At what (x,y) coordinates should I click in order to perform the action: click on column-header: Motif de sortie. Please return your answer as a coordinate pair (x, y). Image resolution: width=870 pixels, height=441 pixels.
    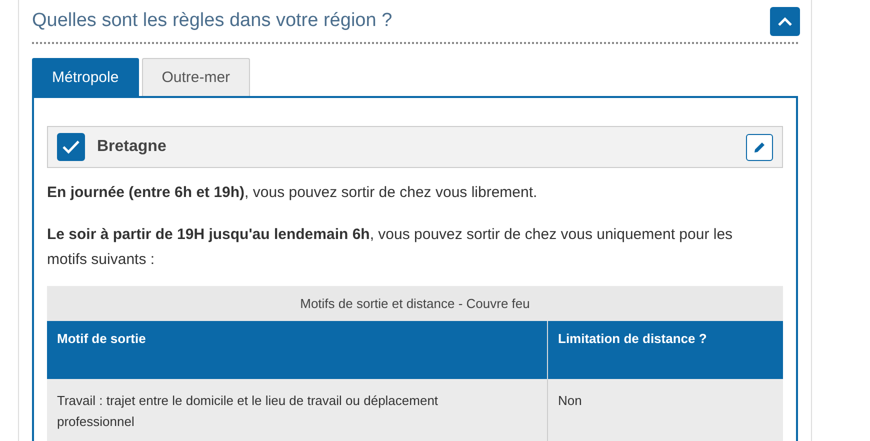
    Looking at the image, I should click on (297, 350).